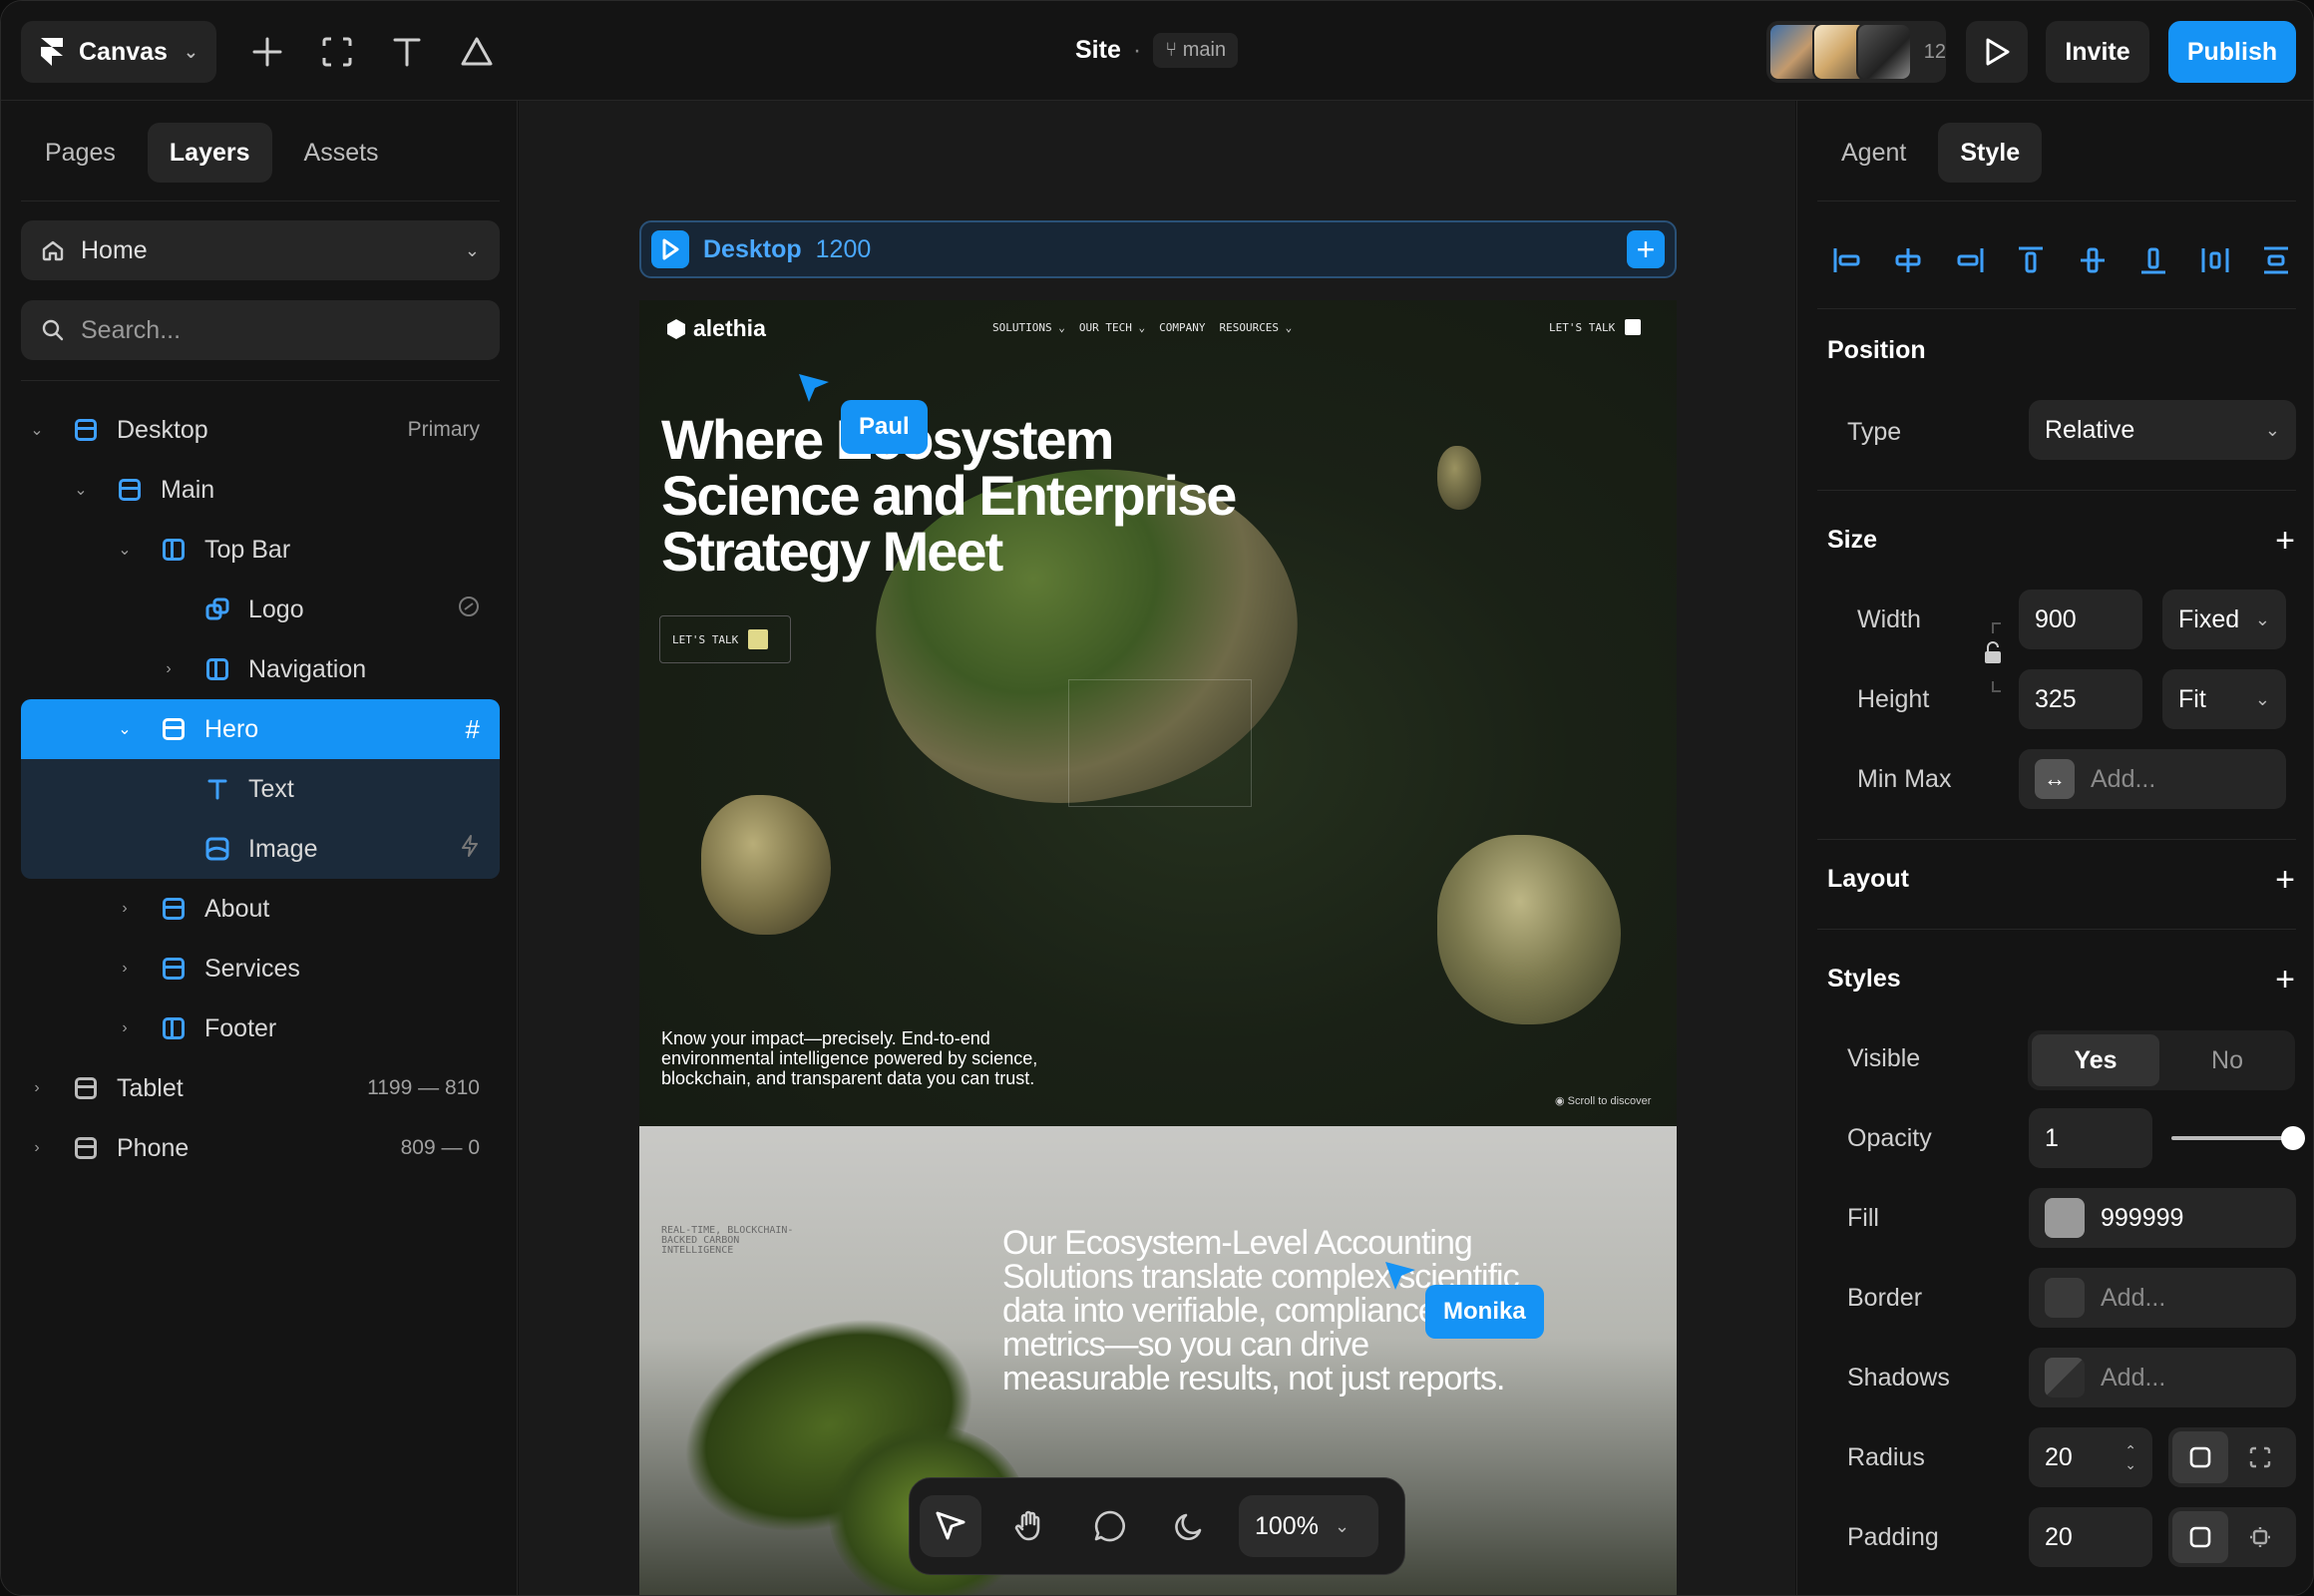  What do you see at coordinates (2162, 1218) in the screenshot?
I see `fill-field: 999999` at bounding box center [2162, 1218].